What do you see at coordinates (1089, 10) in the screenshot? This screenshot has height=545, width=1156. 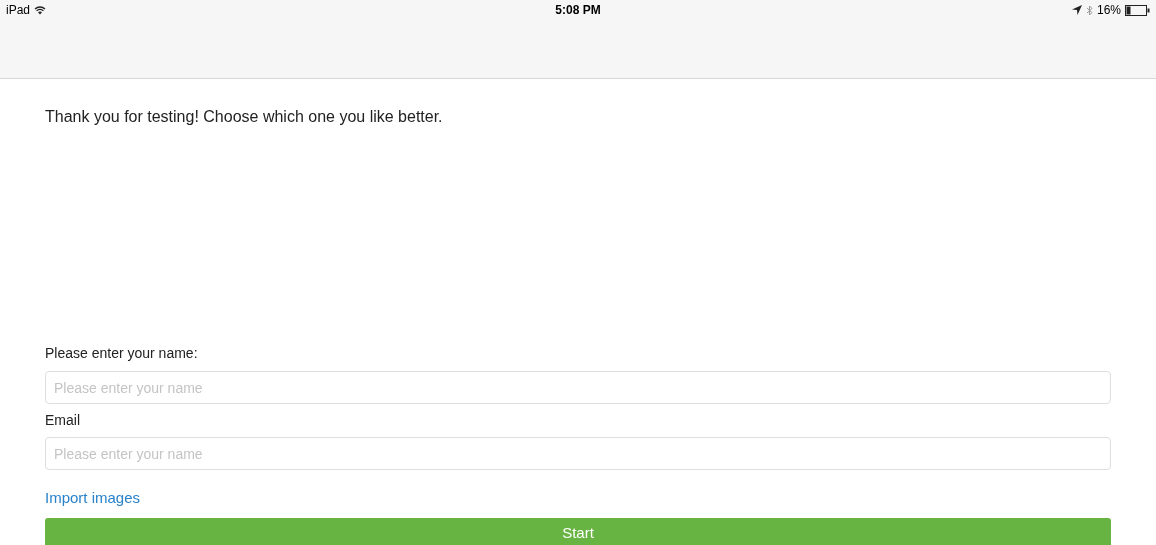 I see `bluetooth-icon` at bounding box center [1089, 10].